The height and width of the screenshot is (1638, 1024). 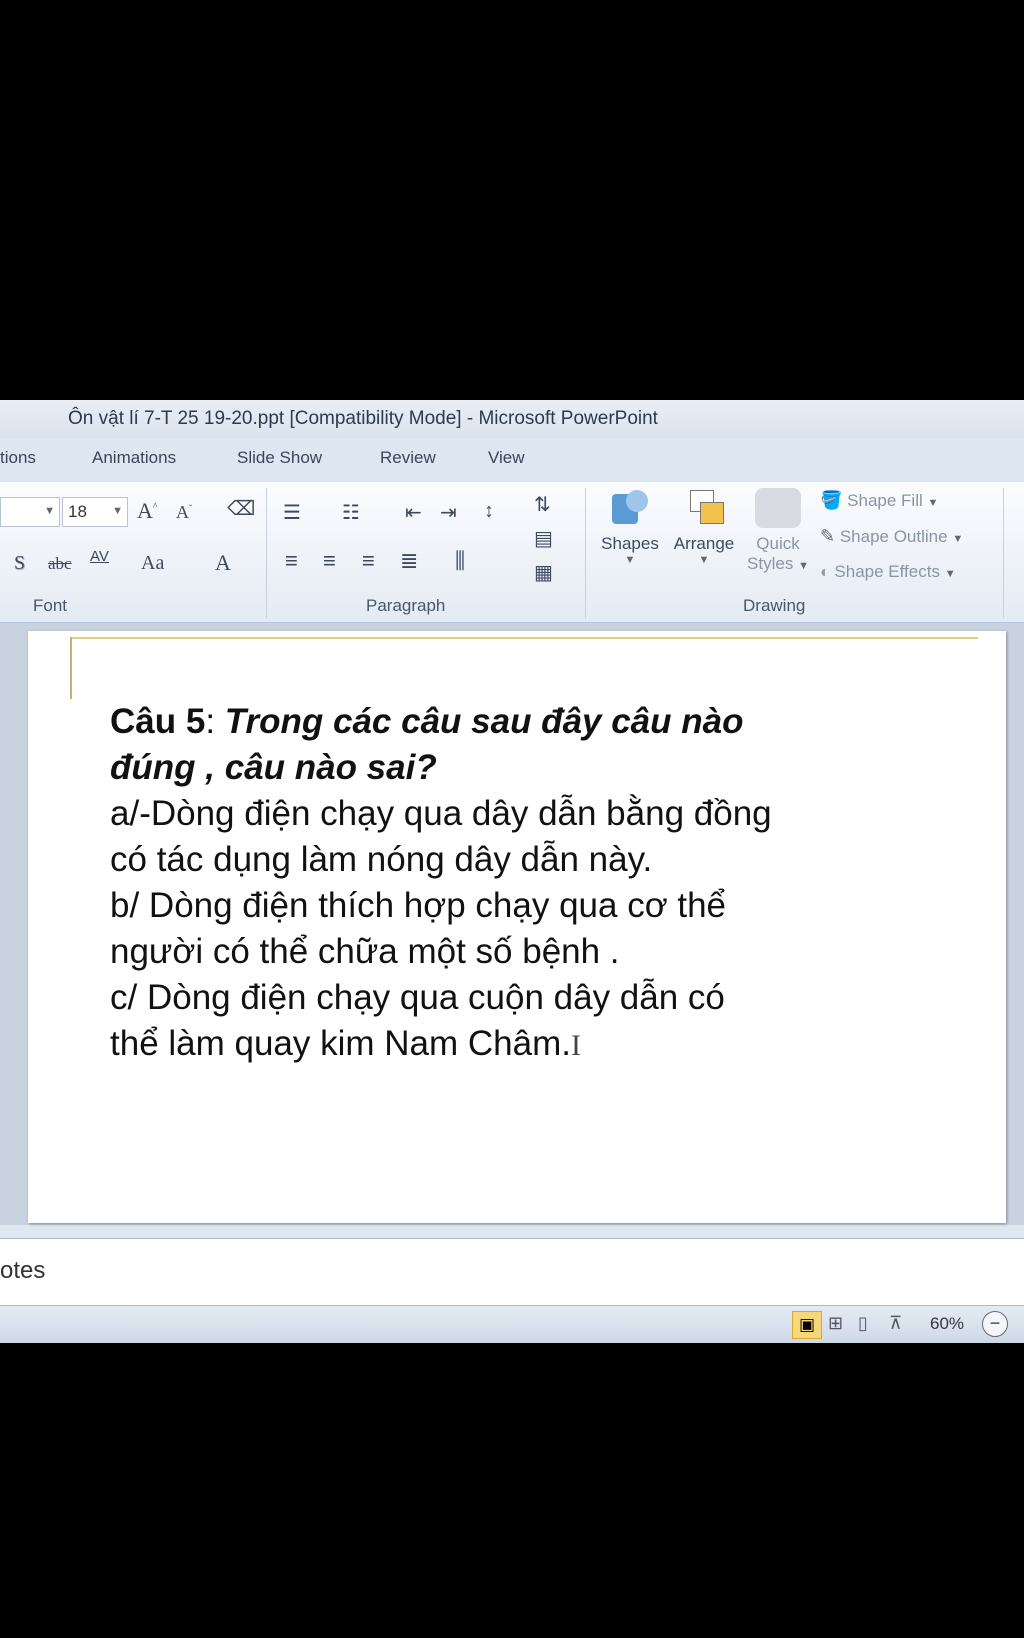 I want to click on shapes-button: Shapes ▼, so click(x=630, y=527).